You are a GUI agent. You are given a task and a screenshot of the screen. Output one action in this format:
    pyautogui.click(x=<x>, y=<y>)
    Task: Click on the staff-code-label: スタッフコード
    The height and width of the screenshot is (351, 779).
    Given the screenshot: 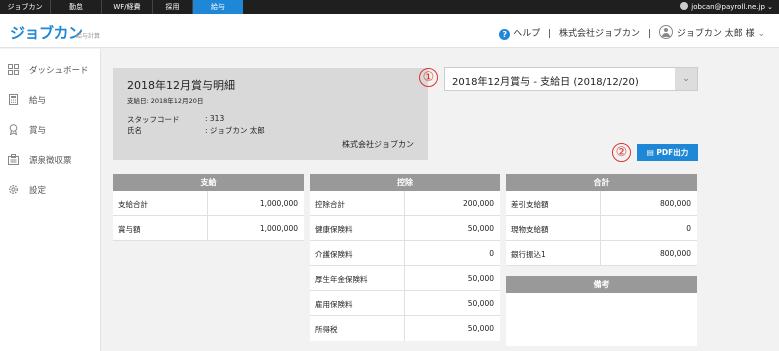 What is the action you would take?
    pyautogui.click(x=153, y=119)
    